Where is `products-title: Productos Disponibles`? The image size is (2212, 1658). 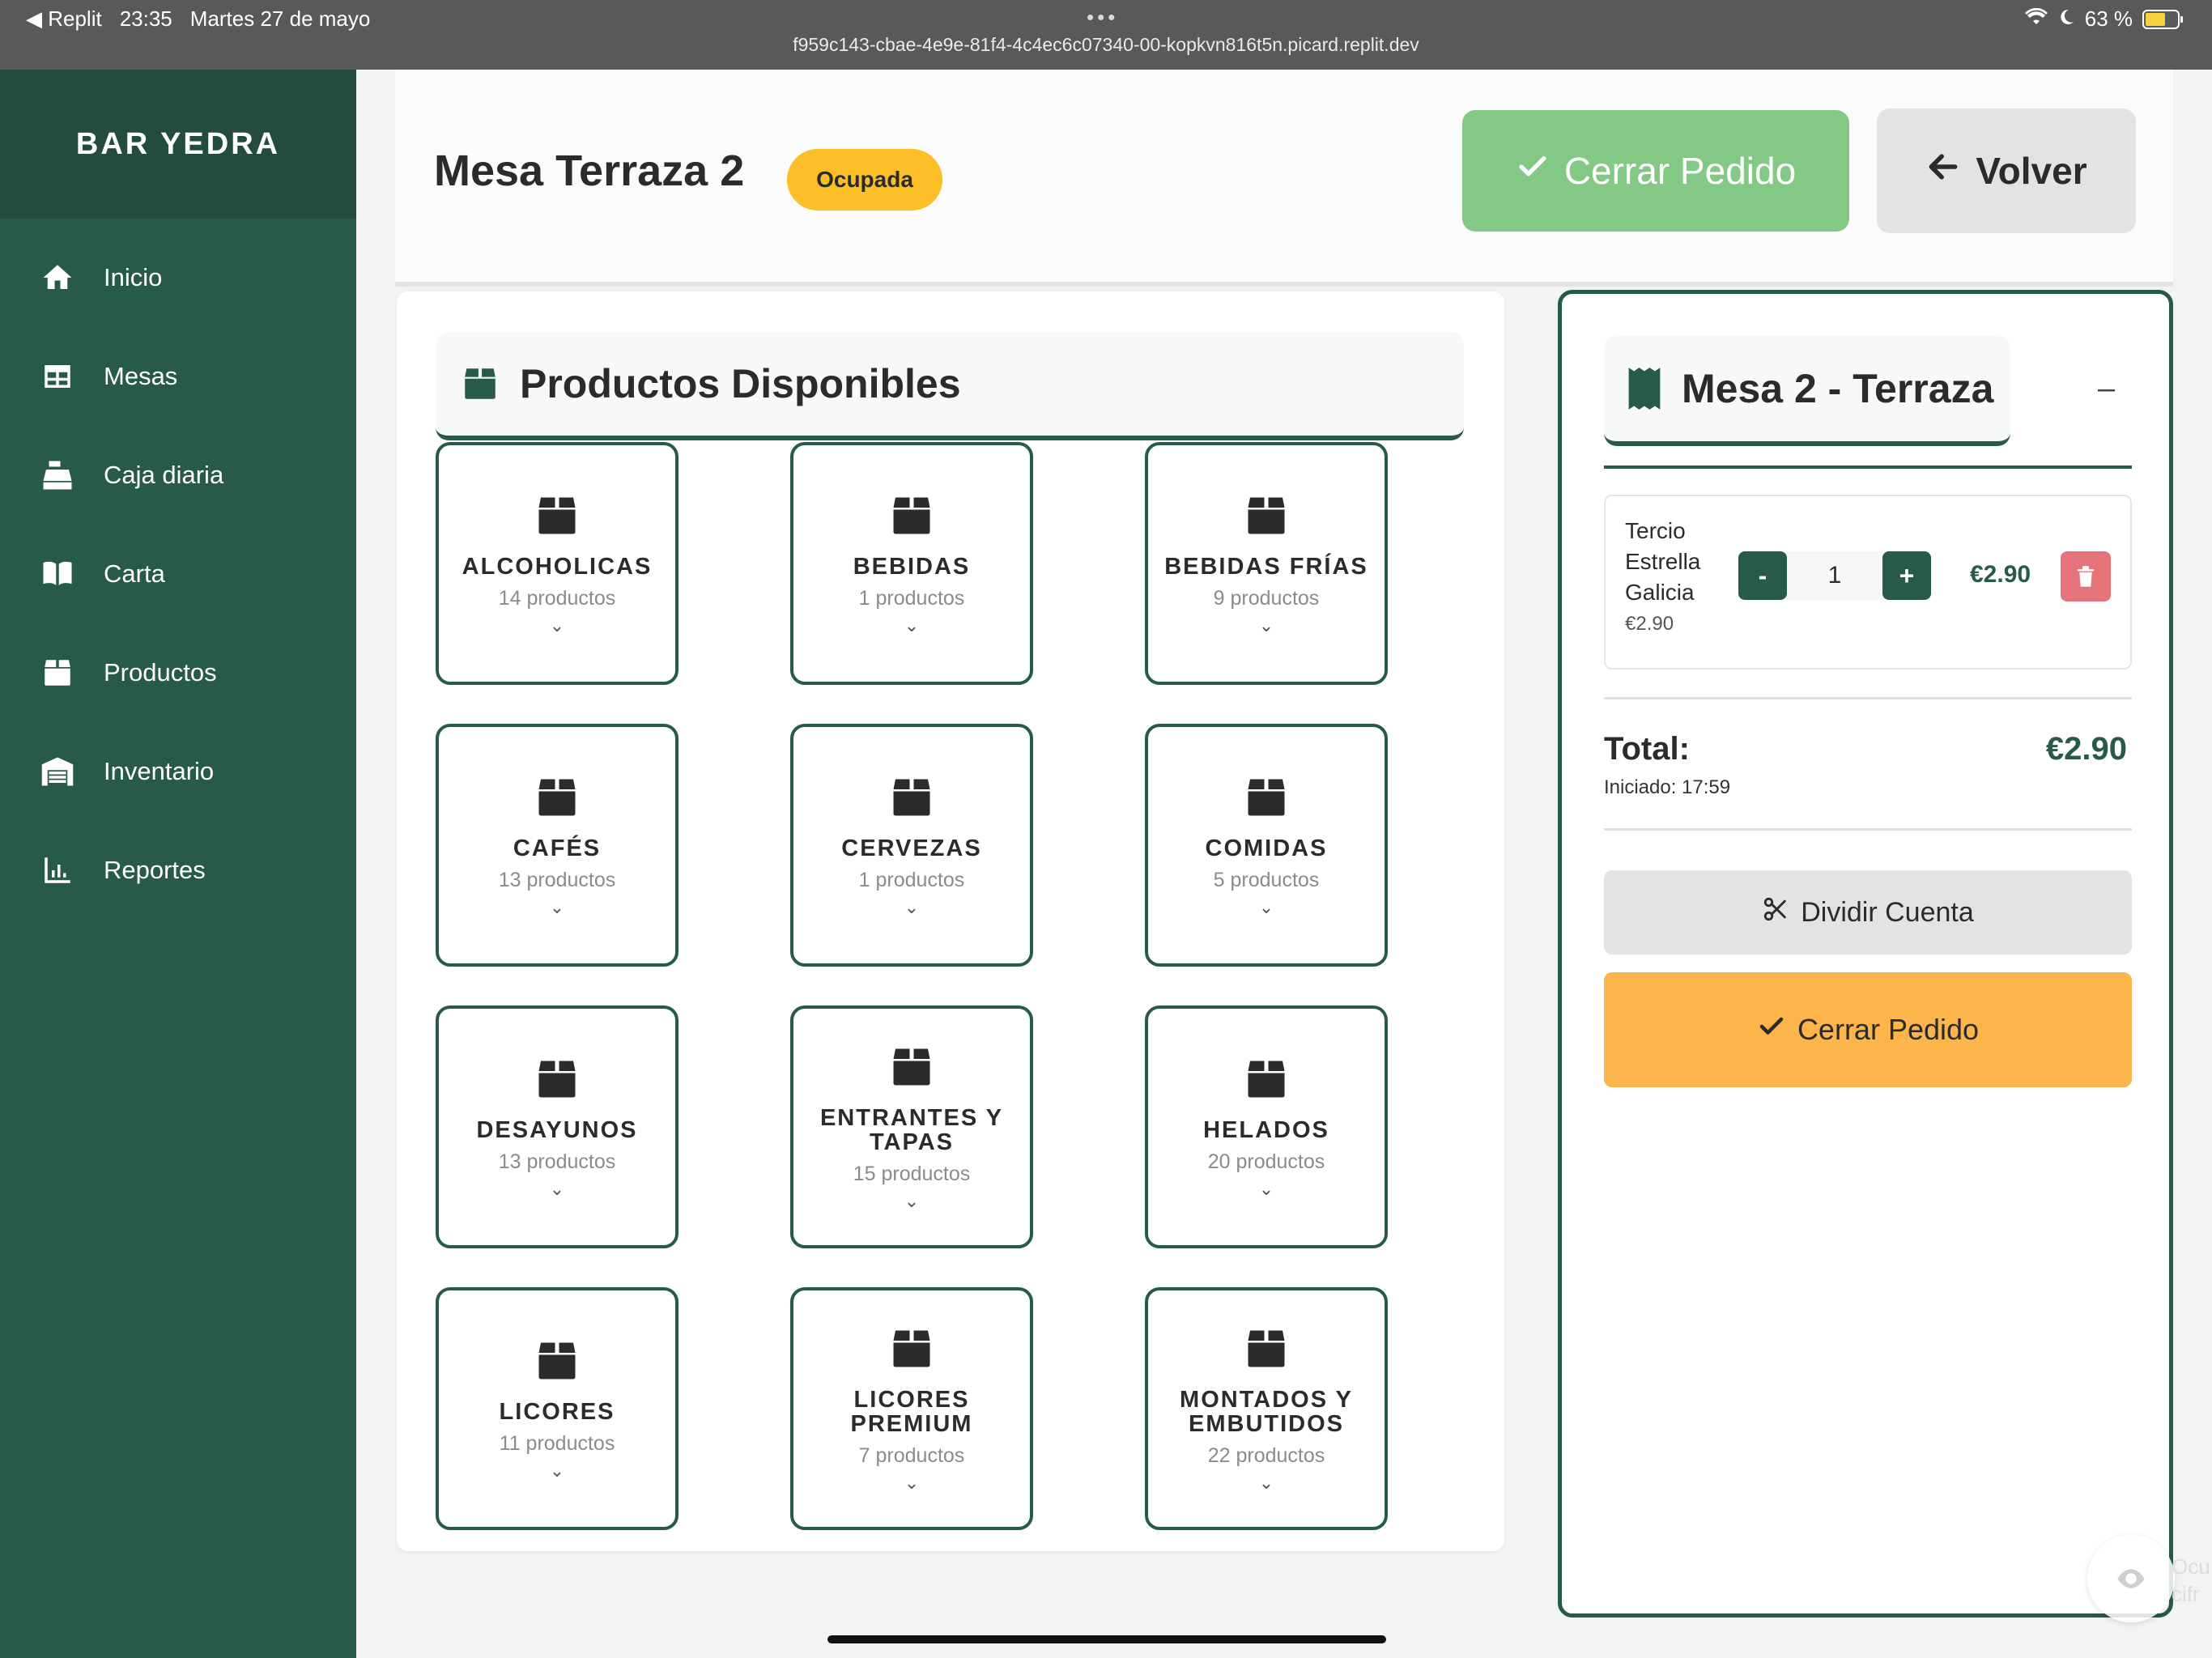
products-title: Productos Disponibles is located at coordinates (741, 383).